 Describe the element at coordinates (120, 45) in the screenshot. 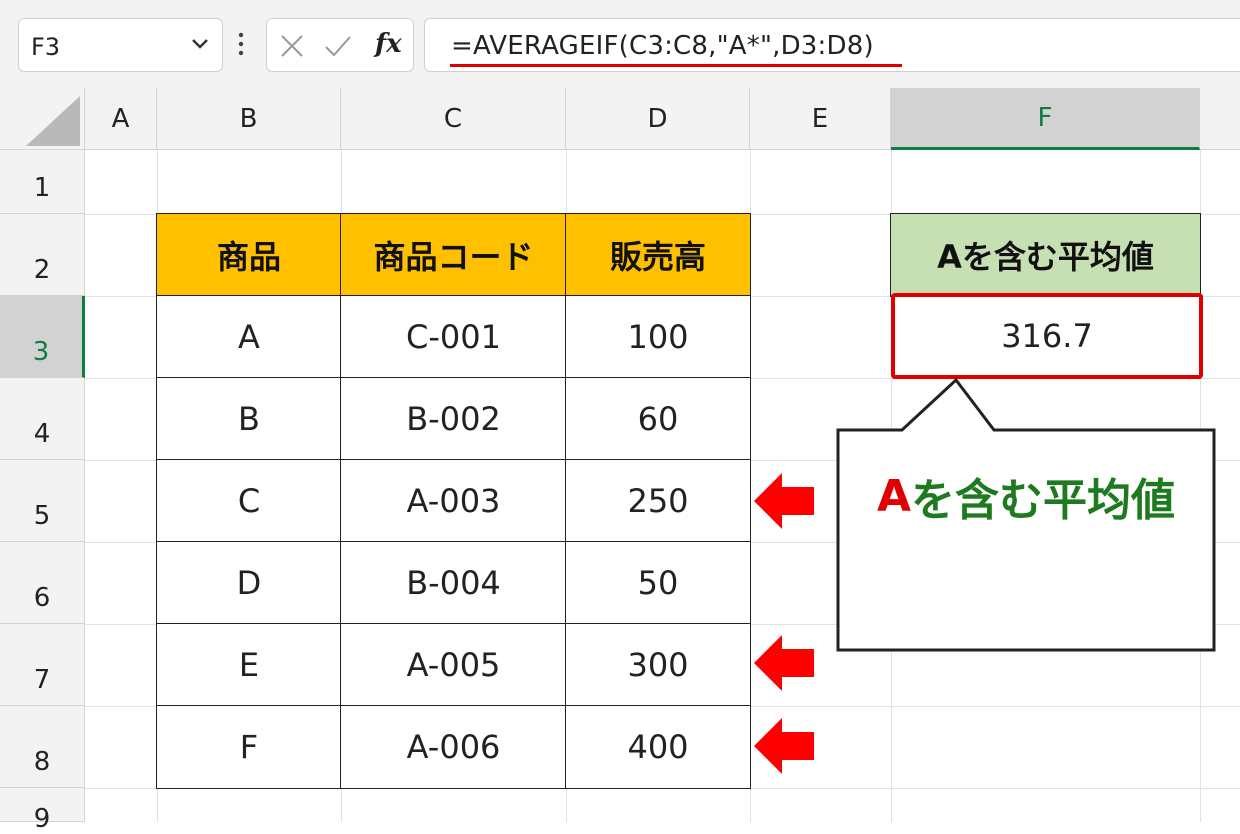

I see `name-box: F3` at that location.